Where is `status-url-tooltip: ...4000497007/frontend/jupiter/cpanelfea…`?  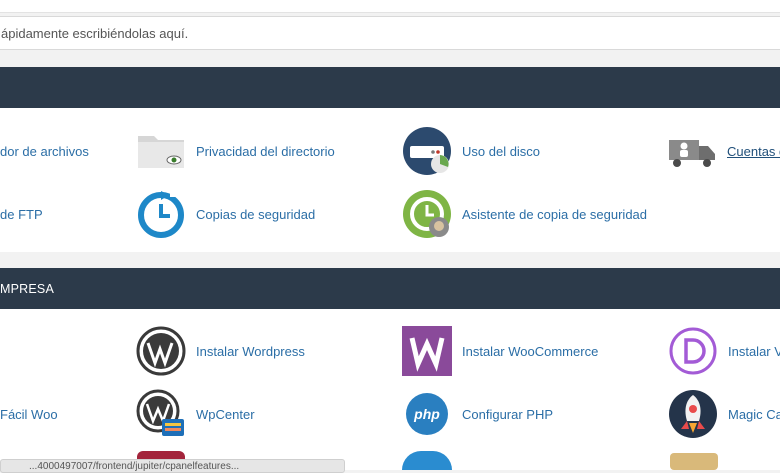
status-url-tooltip: ...4000497007/frontend/jupiter/cpanelfea… is located at coordinates (172, 466).